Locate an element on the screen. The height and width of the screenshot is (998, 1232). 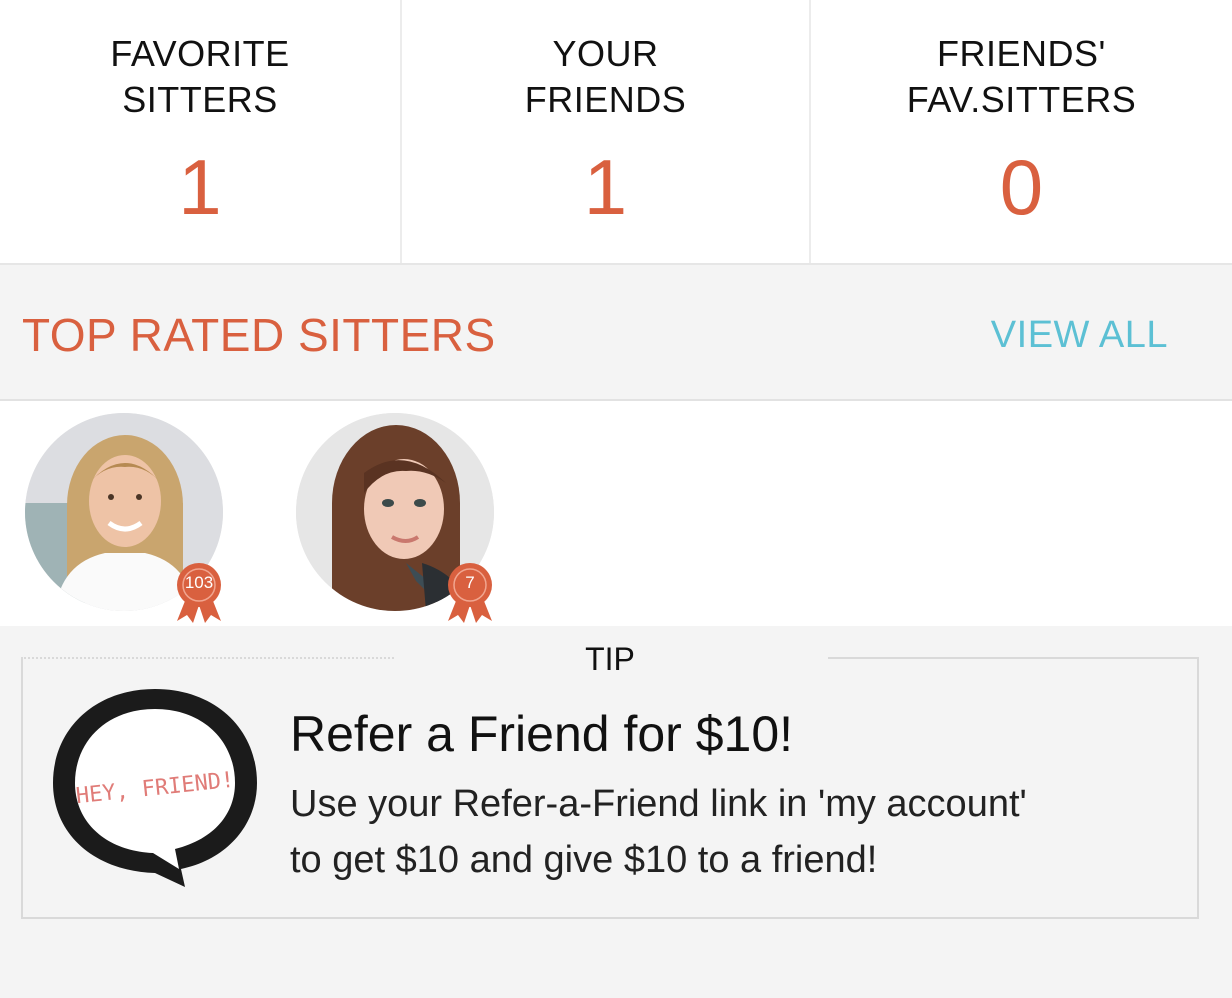
rating-ribbon-icon: 7 is located at coordinates (470, 593).